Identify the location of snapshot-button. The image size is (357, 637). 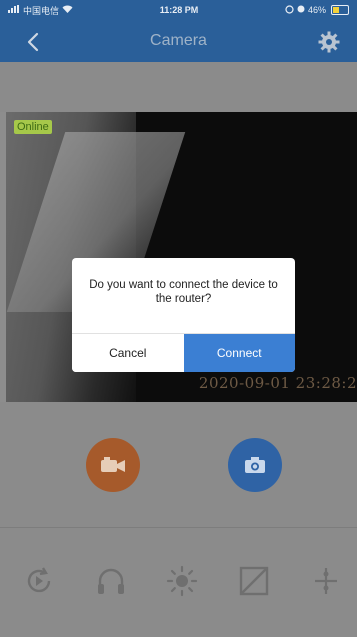
(255, 465).